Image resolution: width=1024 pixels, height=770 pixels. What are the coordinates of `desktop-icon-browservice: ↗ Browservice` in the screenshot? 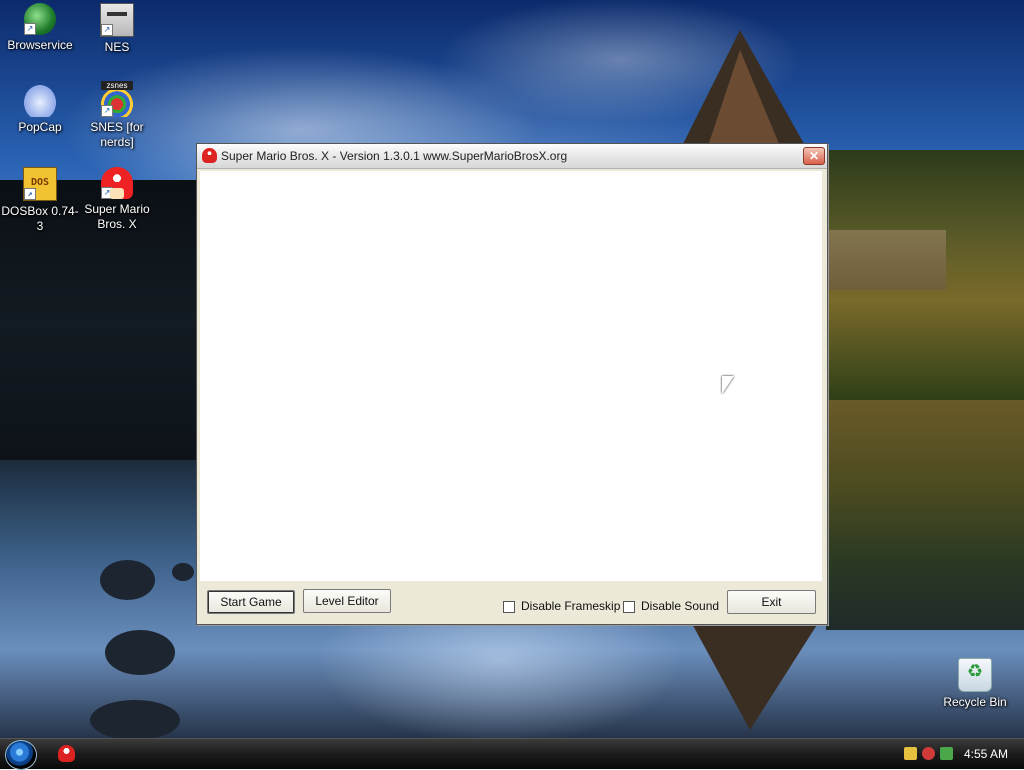 It's located at (40, 28).